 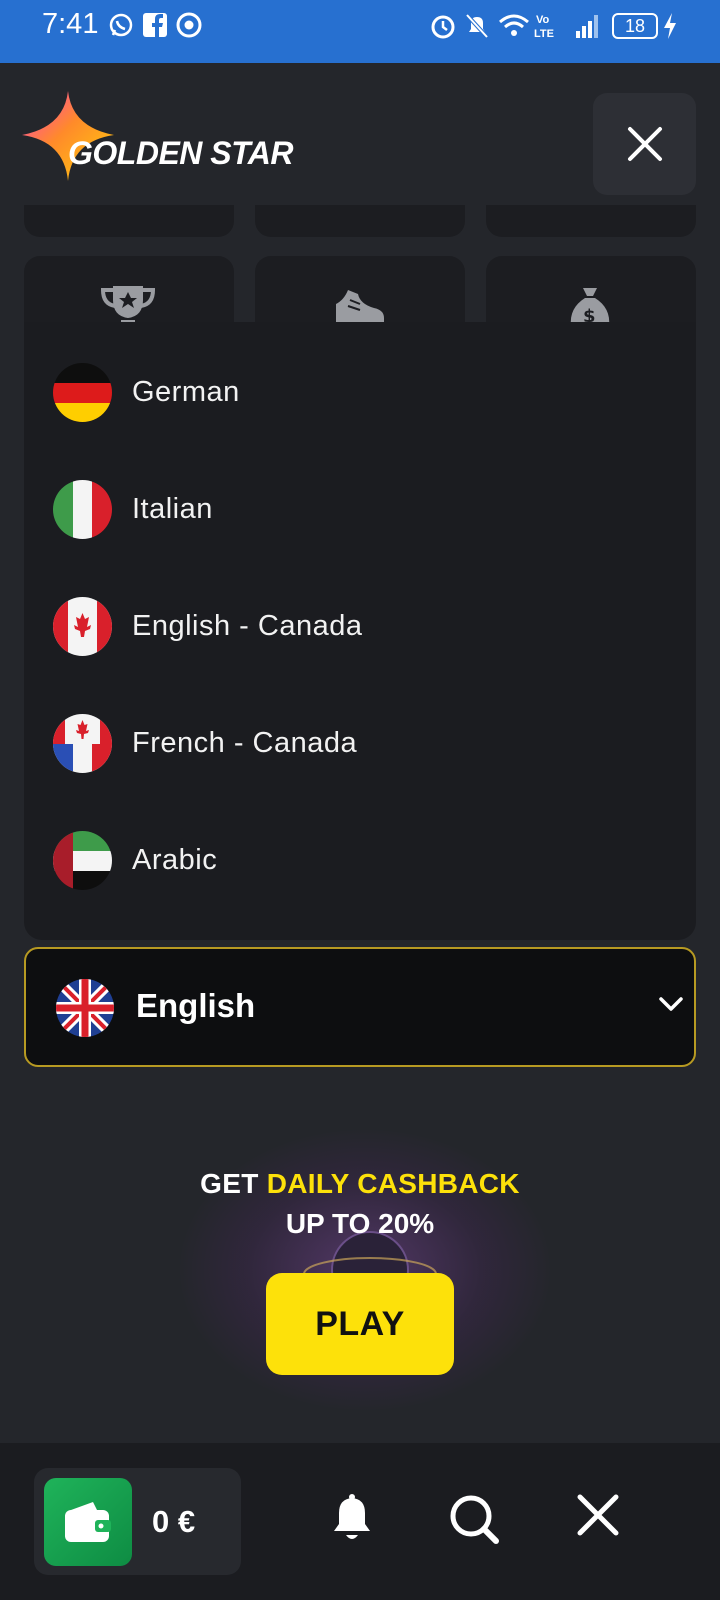 What do you see at coordinates (128, 306) in the screenshot?
I see `trophy-icon` at bounding box center [128, 306].